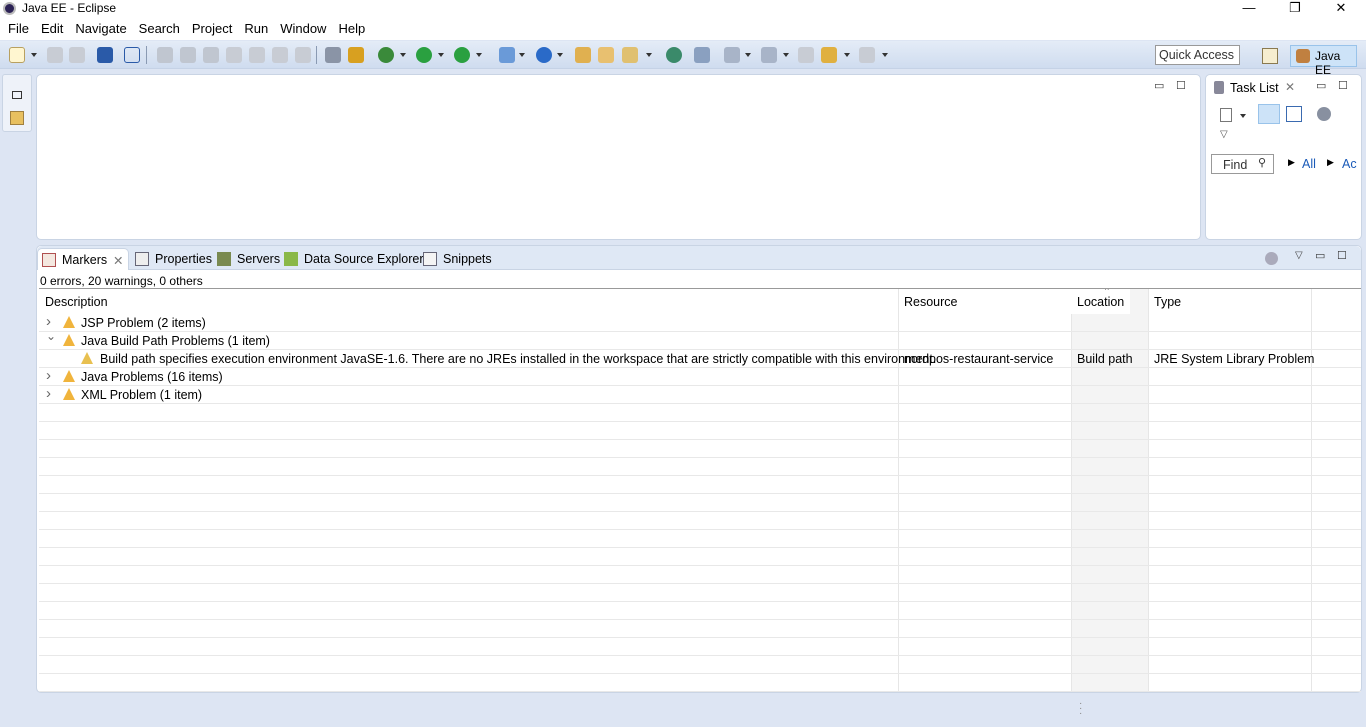 The image size is (1366, 727). Describe the element at coordinates (17, 118) in the screenshot. I see `project-explorer-icon` at that location.